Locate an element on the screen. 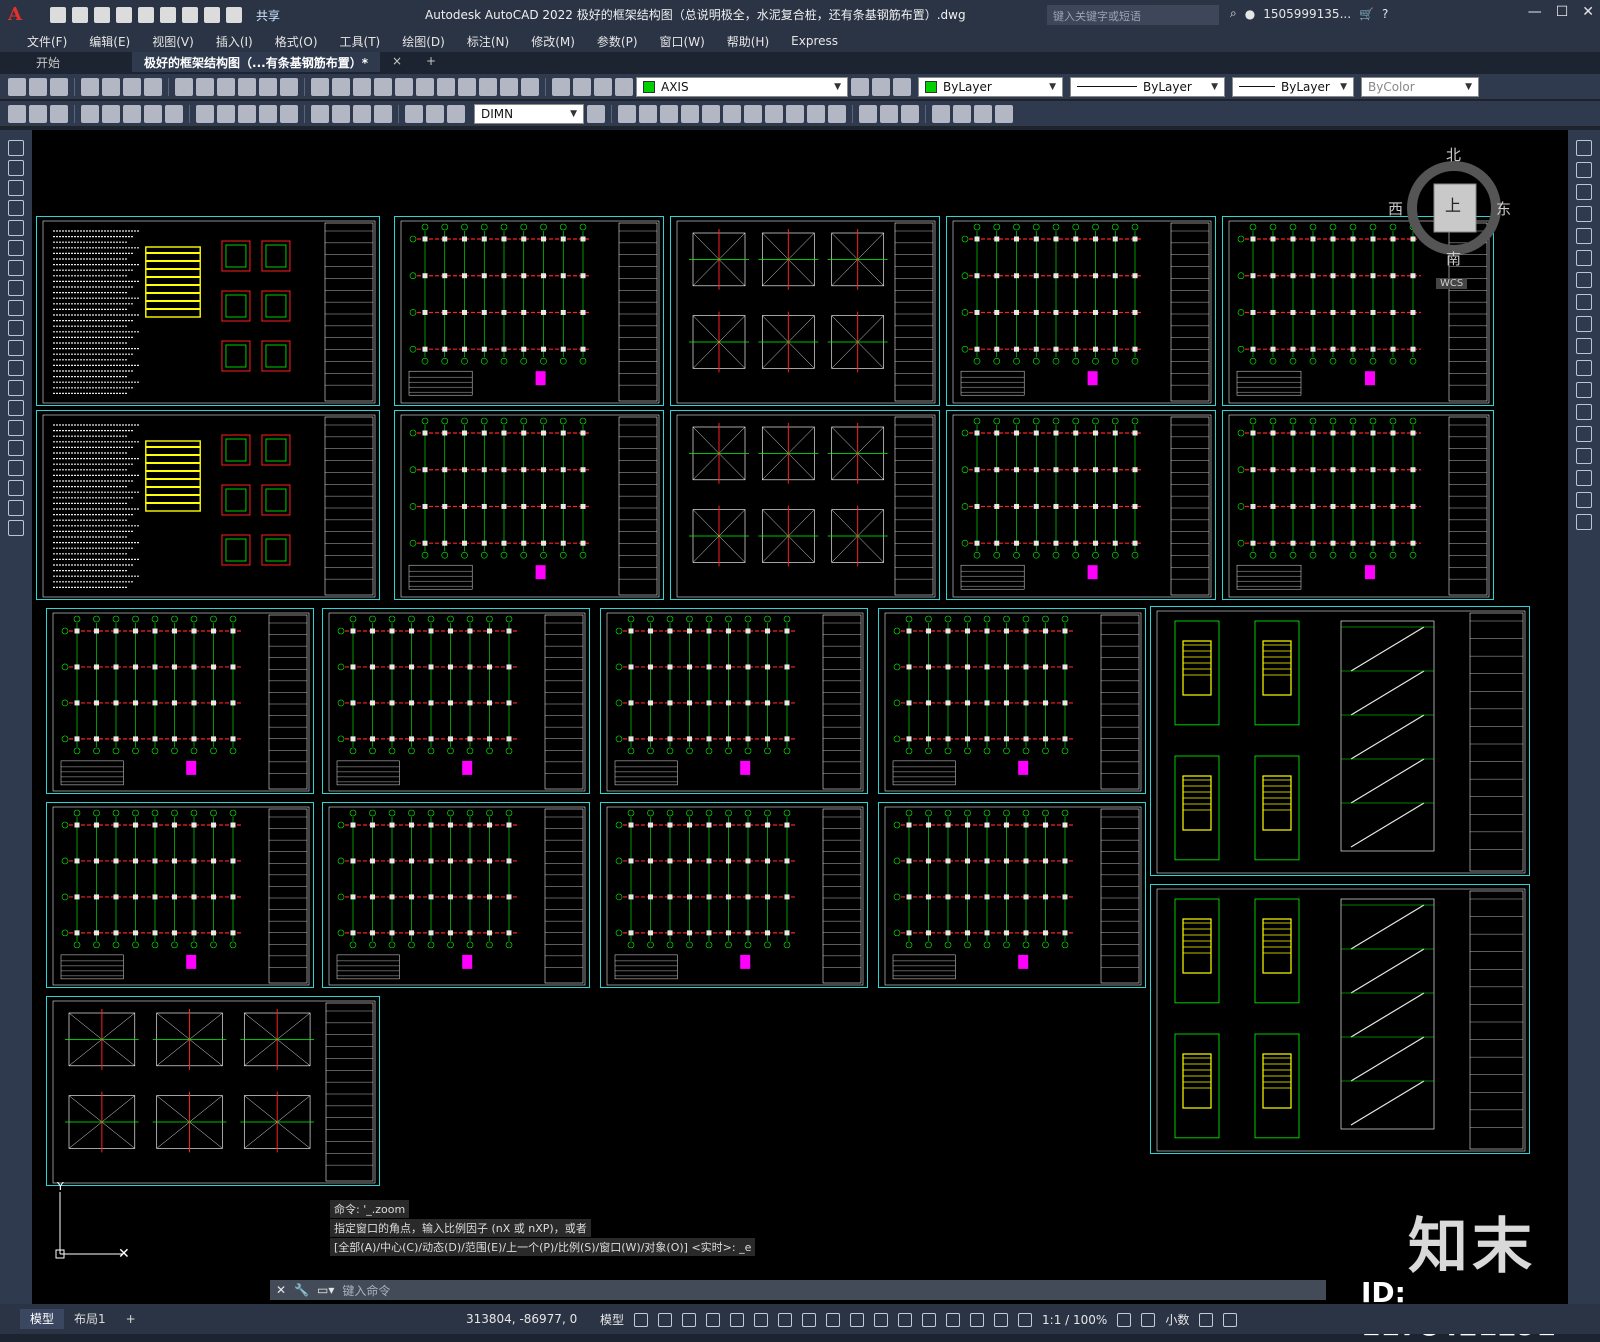 The width and height of the screenshot is (1600, 1342). menu-insert: 插入(I) is located at coordinates (234, 41).